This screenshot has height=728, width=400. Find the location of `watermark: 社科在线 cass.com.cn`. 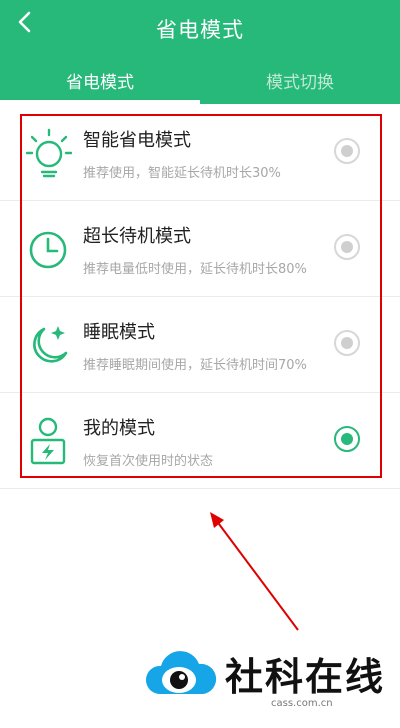

watermark: 社科在线 cass.com.cn is located at coordinates (270, 682).